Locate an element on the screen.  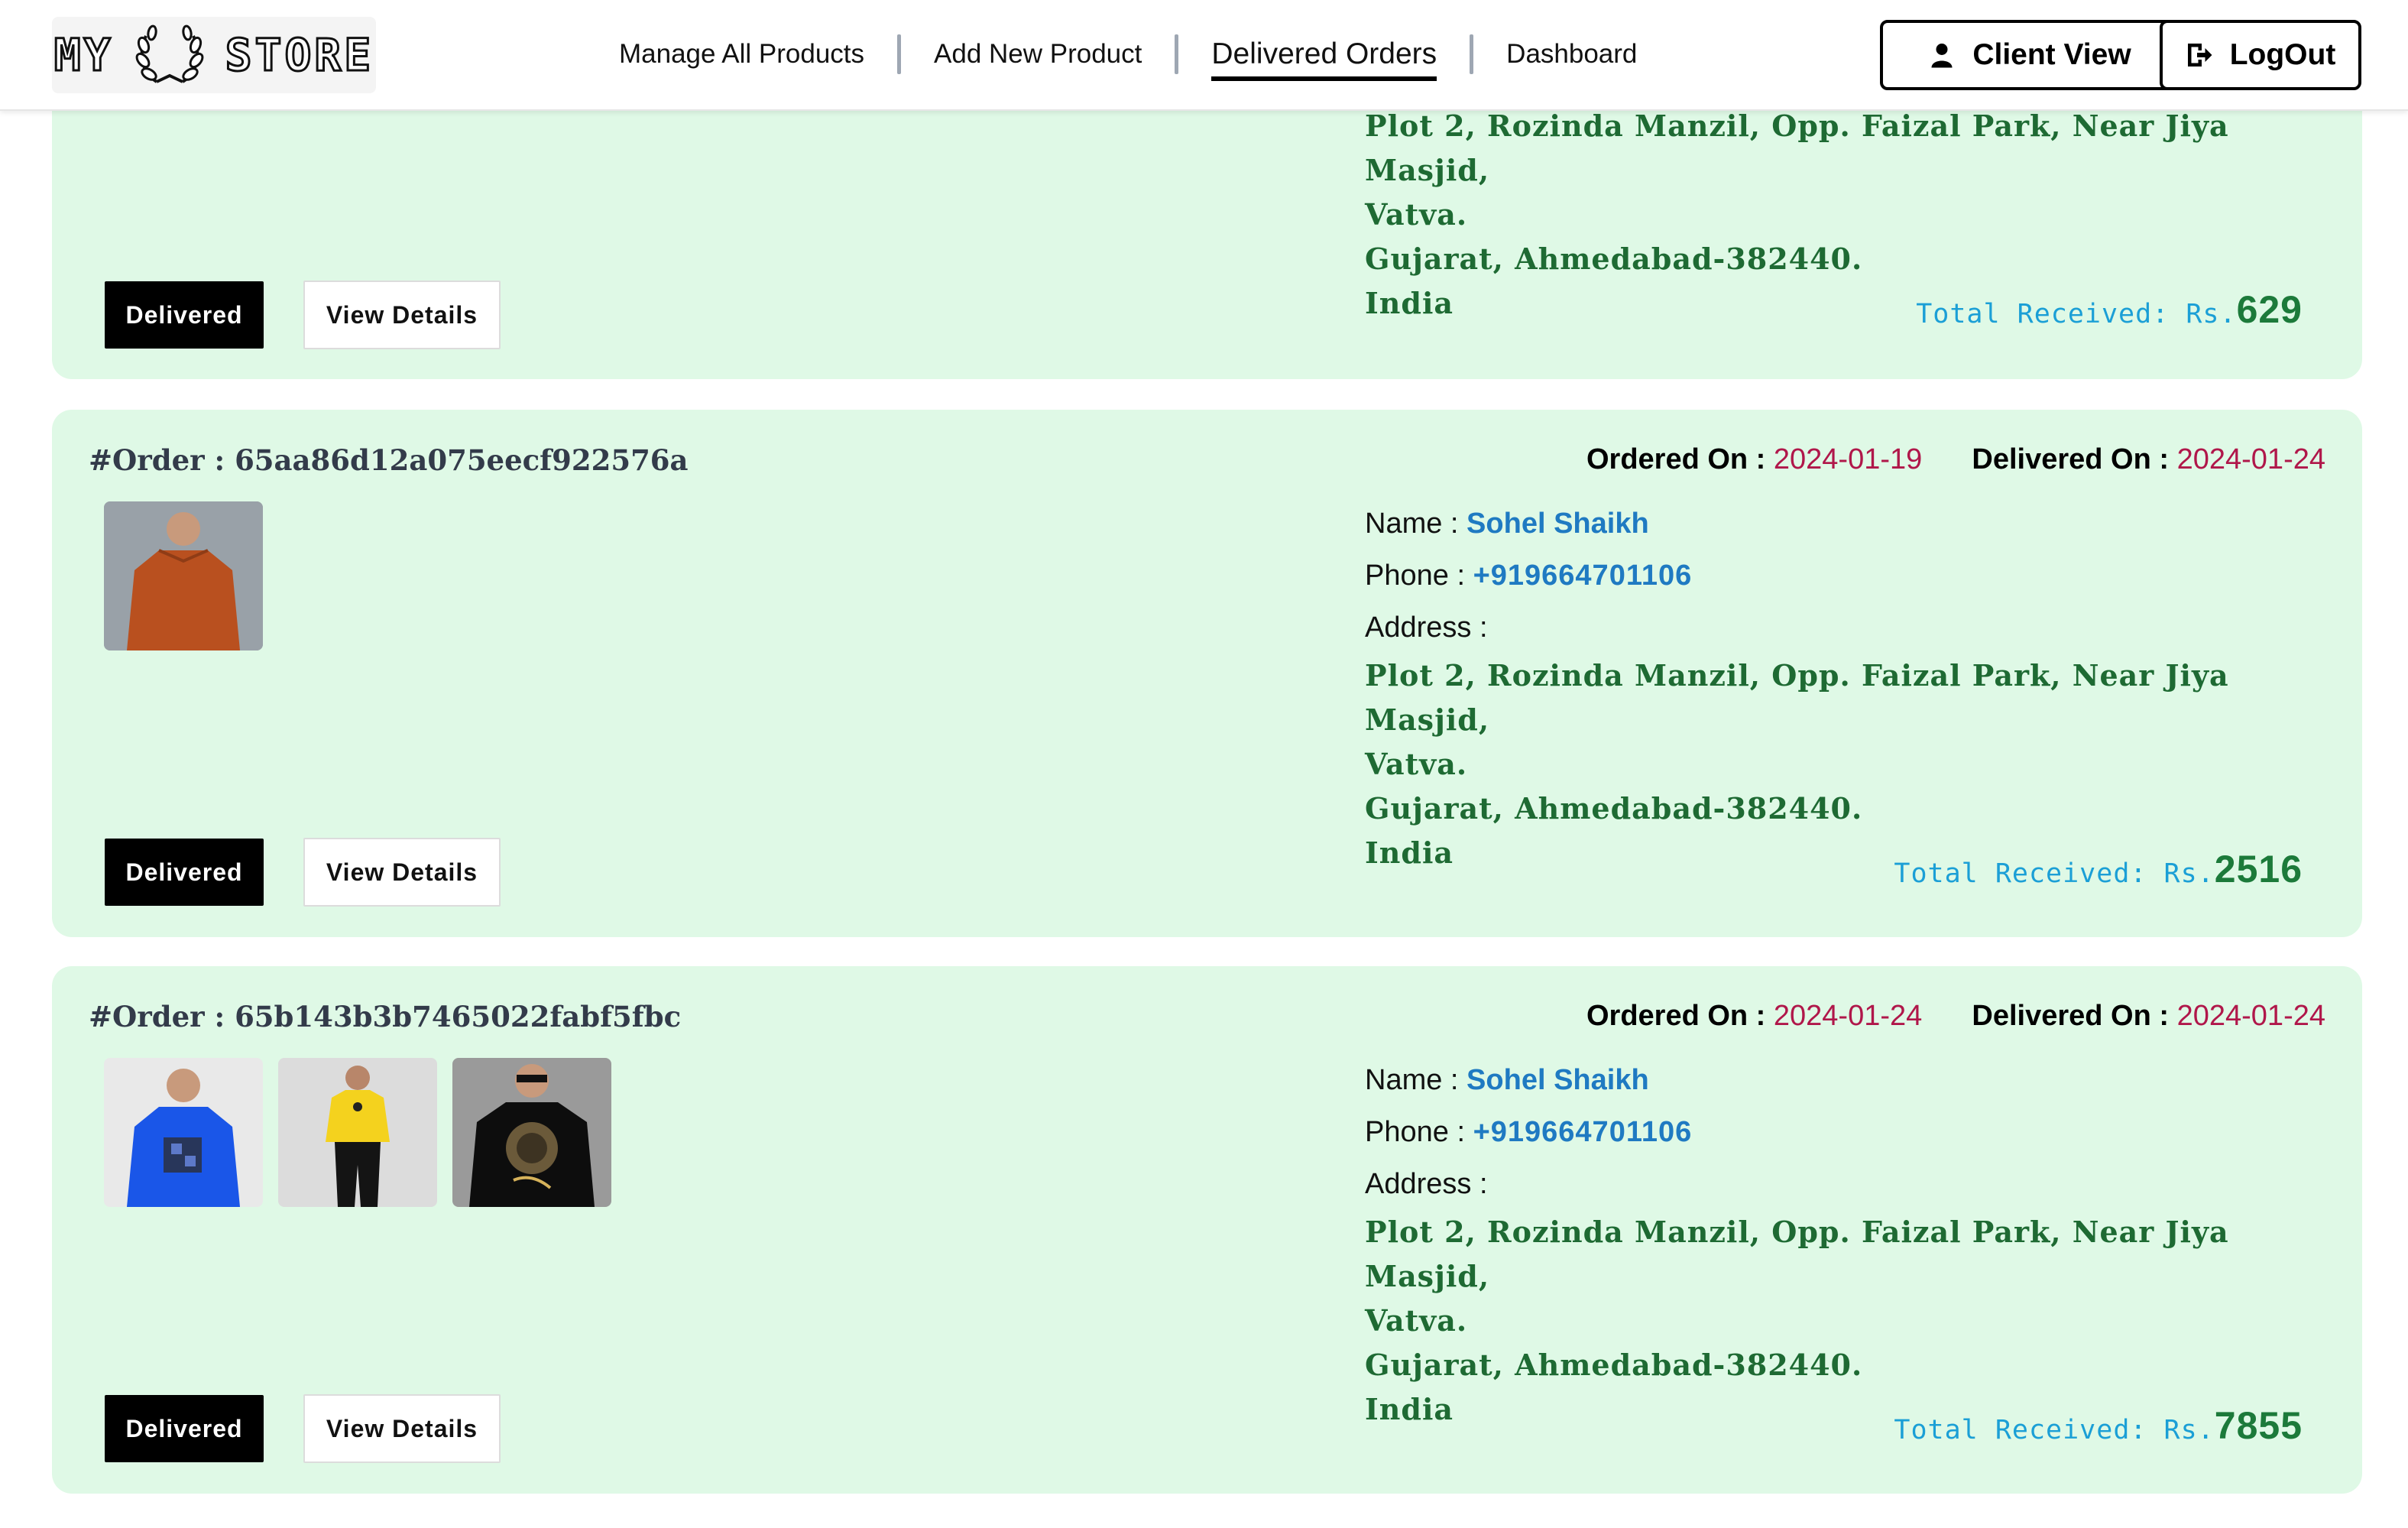
product-thumbnail-black-graphic-tshirt is located at coordinates (531, 1132).